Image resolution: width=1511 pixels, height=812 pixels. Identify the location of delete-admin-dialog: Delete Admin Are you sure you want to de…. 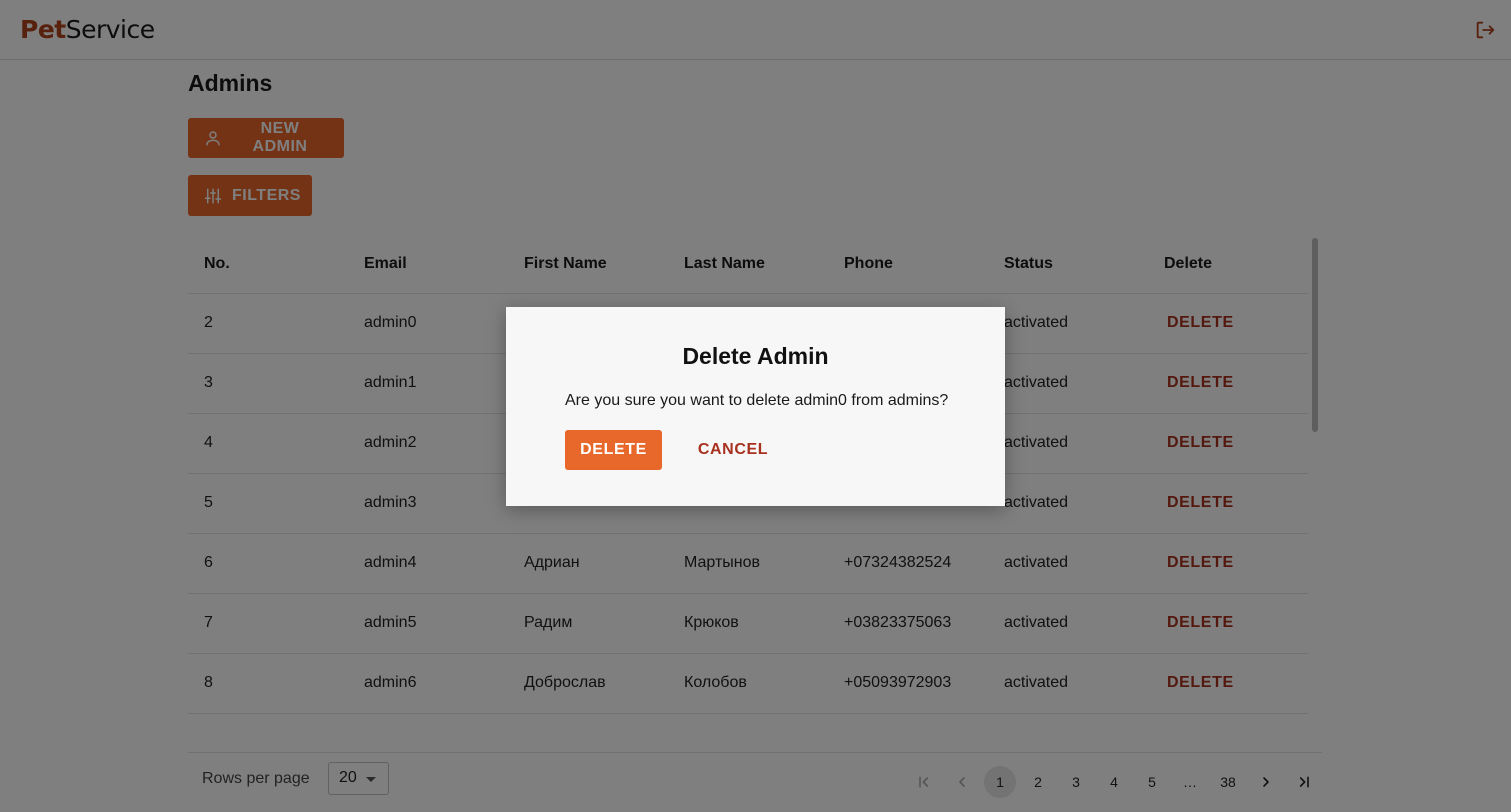
(755, 406).